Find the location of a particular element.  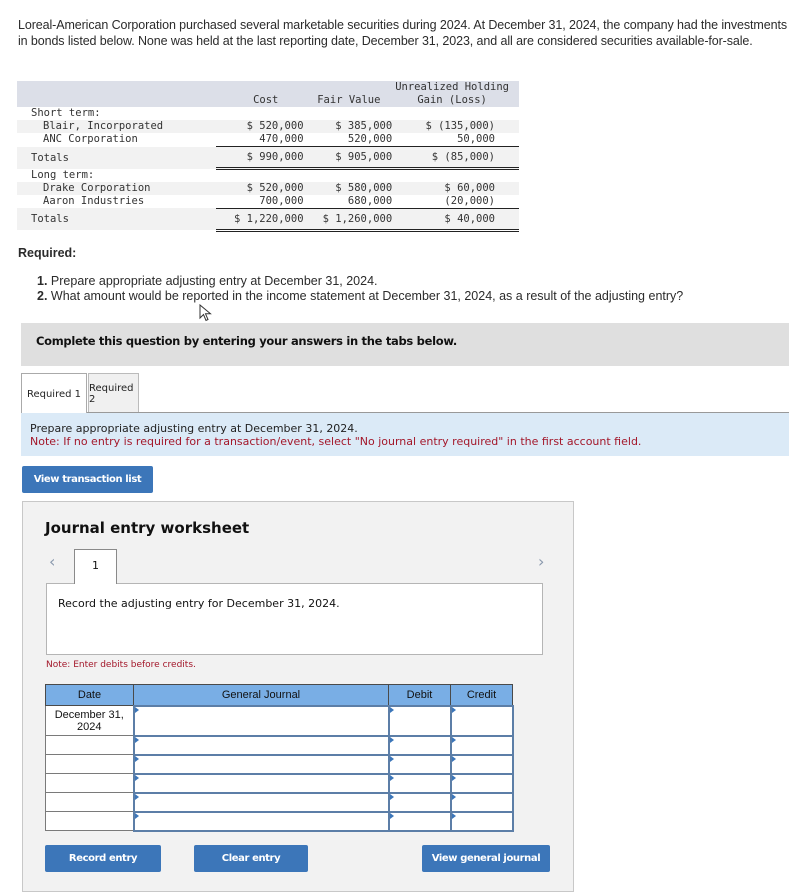

tab-required-2: Required 2 is located at coordinates (113, 393).